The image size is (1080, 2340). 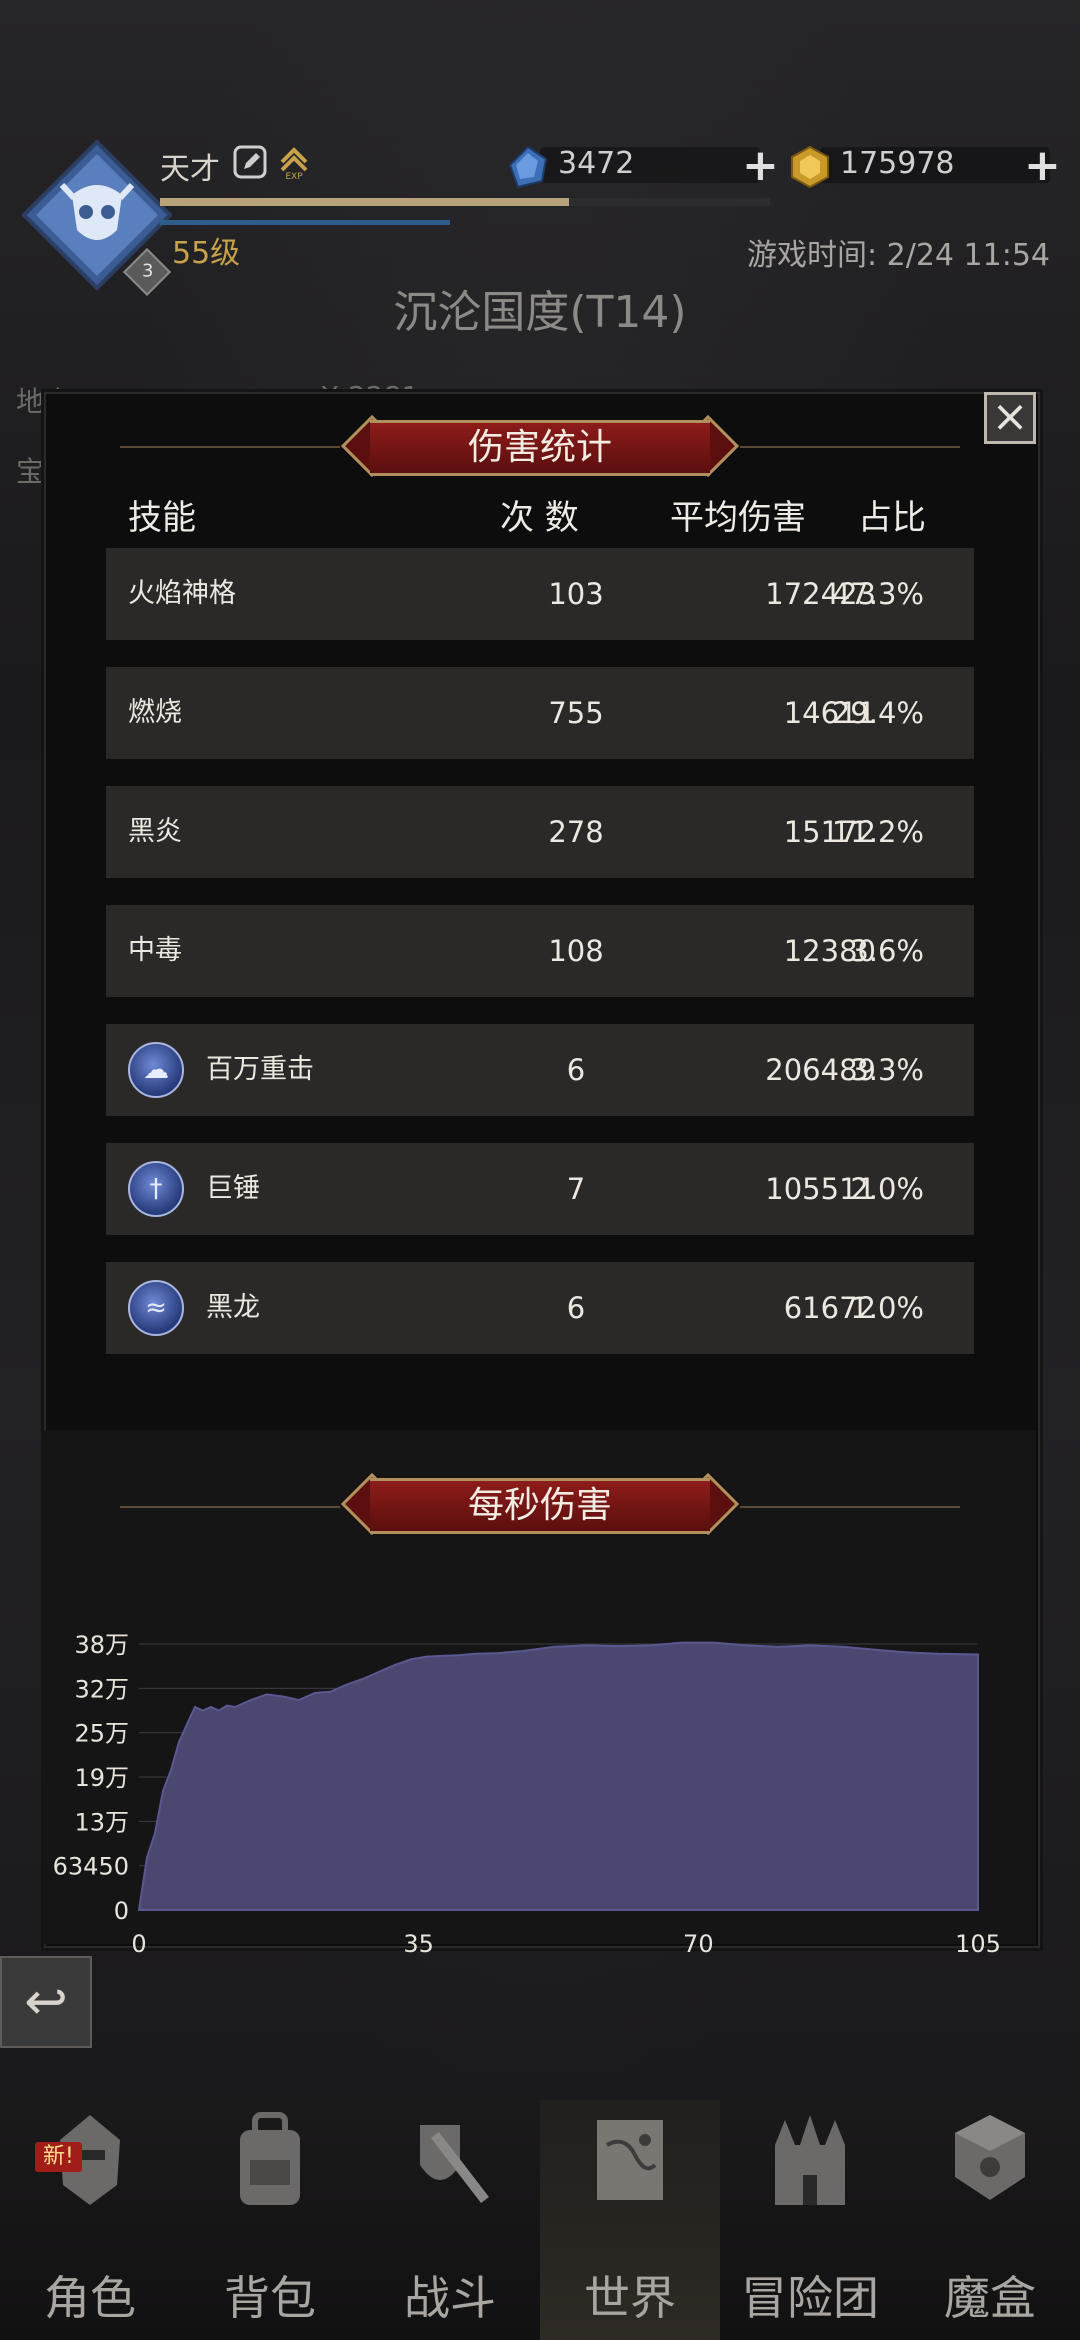 I want to click on skill-name: 百万重击, so click(x=260, y=1069).